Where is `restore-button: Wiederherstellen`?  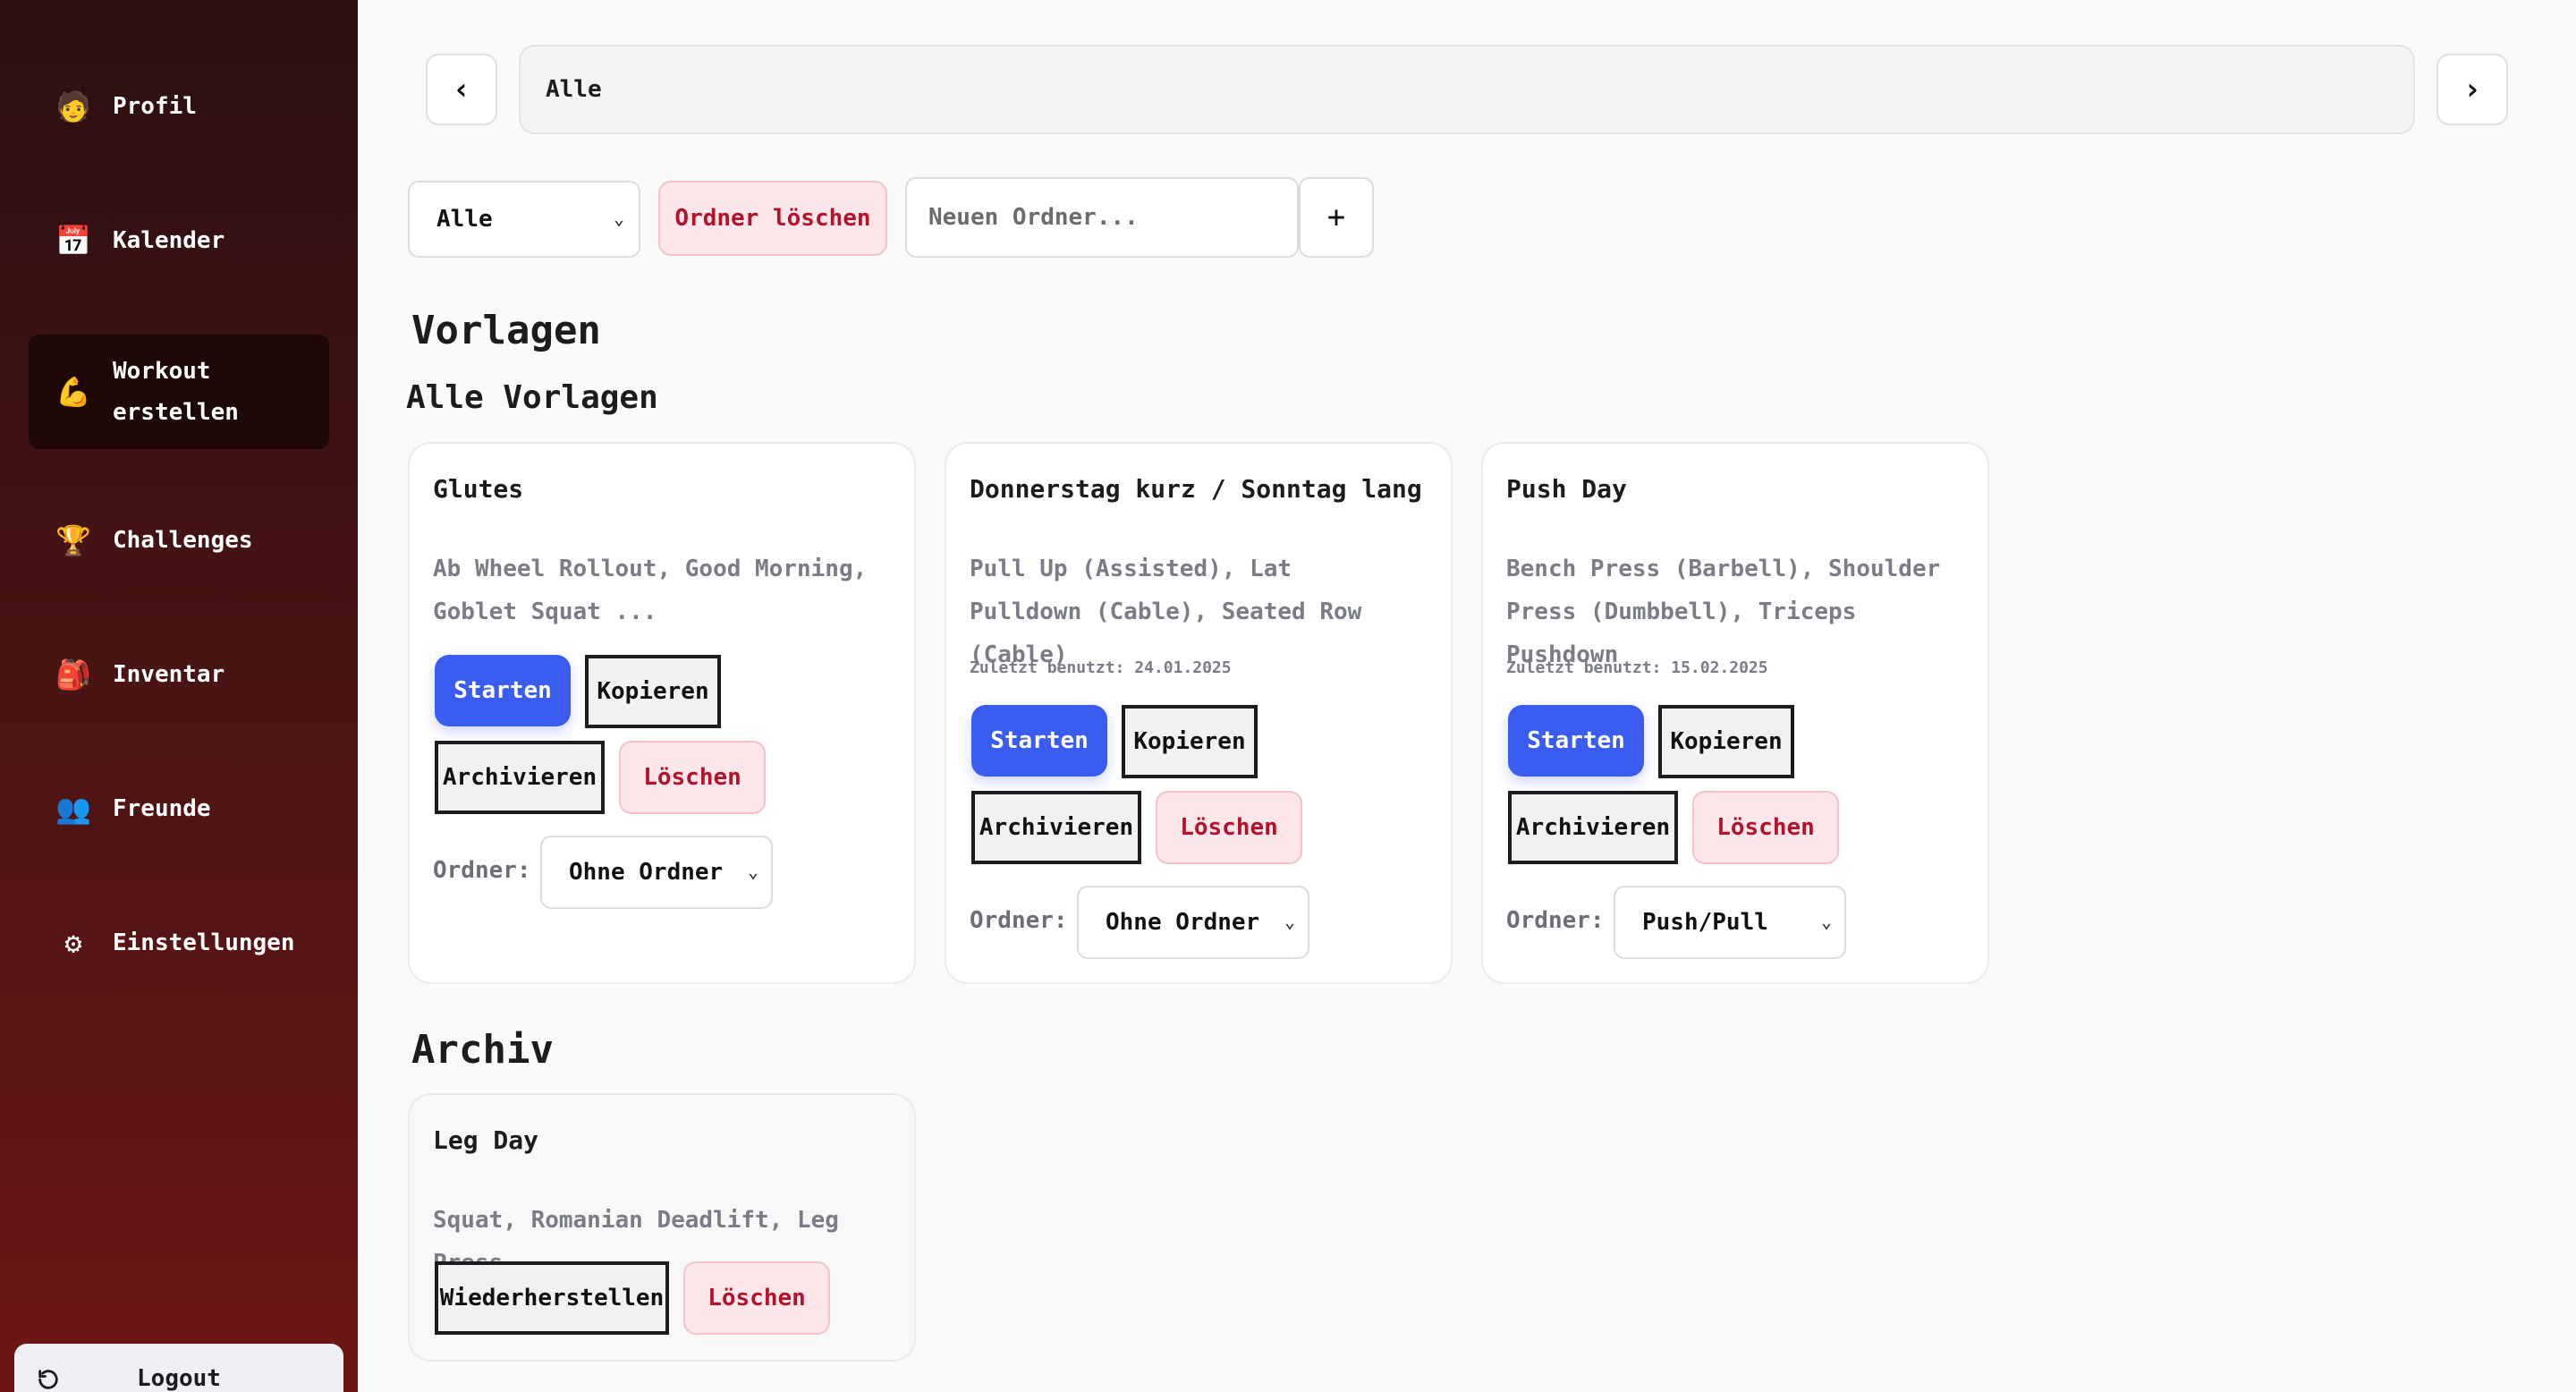
restore-button: Wiederherstellen is located at coordinates (552, 1298).